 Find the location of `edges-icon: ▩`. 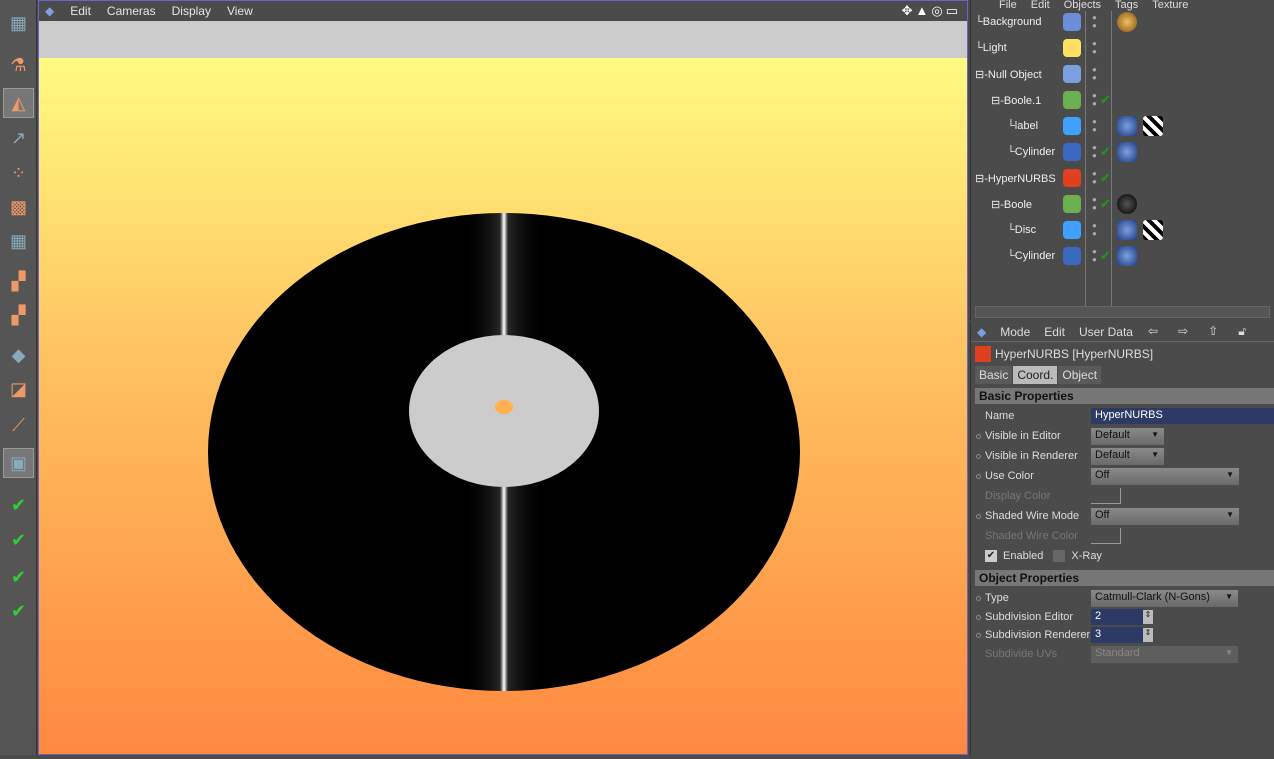

edges-icon: ▩ is located at coordinates (18, 207).